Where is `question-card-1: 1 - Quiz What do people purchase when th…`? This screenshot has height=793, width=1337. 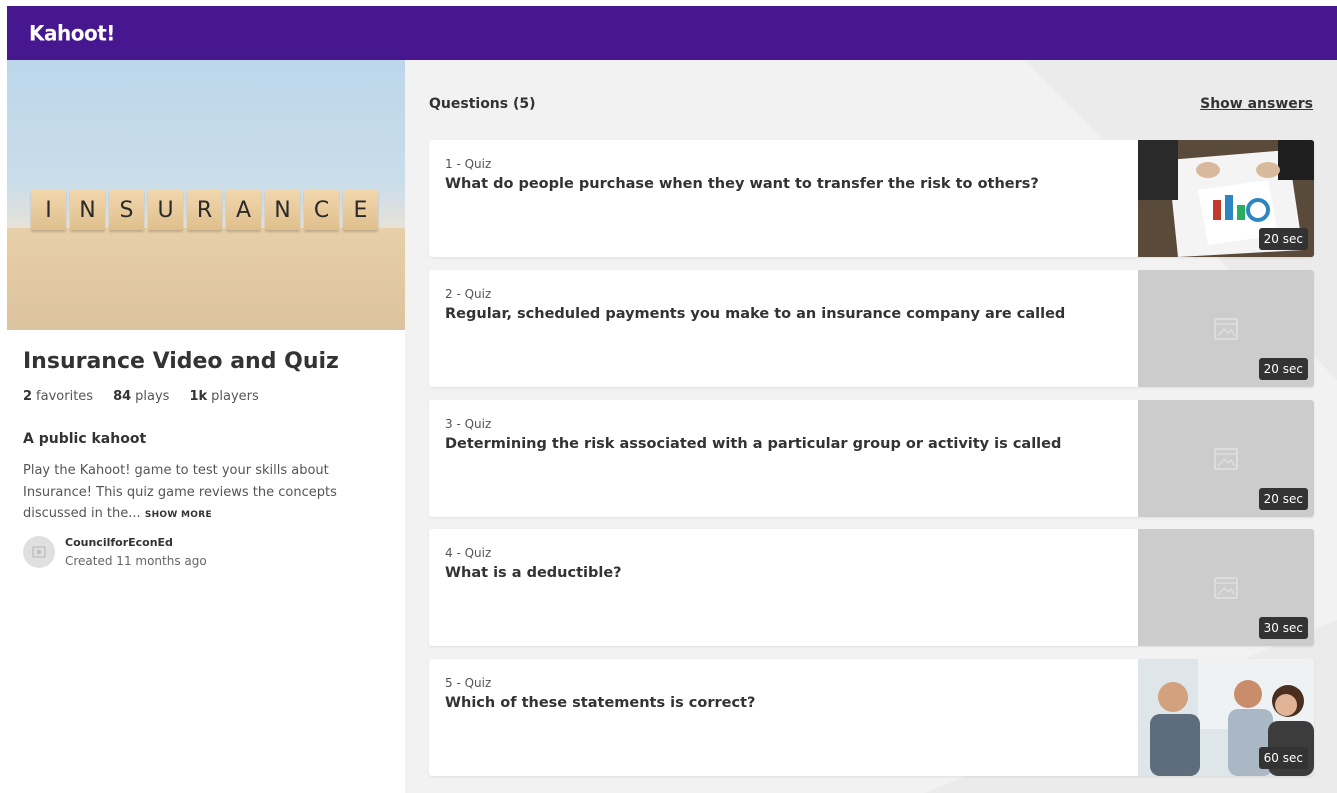
question-card-1: 1 - Quiz What do people purchase when th… is located at coordinates (871, 198).